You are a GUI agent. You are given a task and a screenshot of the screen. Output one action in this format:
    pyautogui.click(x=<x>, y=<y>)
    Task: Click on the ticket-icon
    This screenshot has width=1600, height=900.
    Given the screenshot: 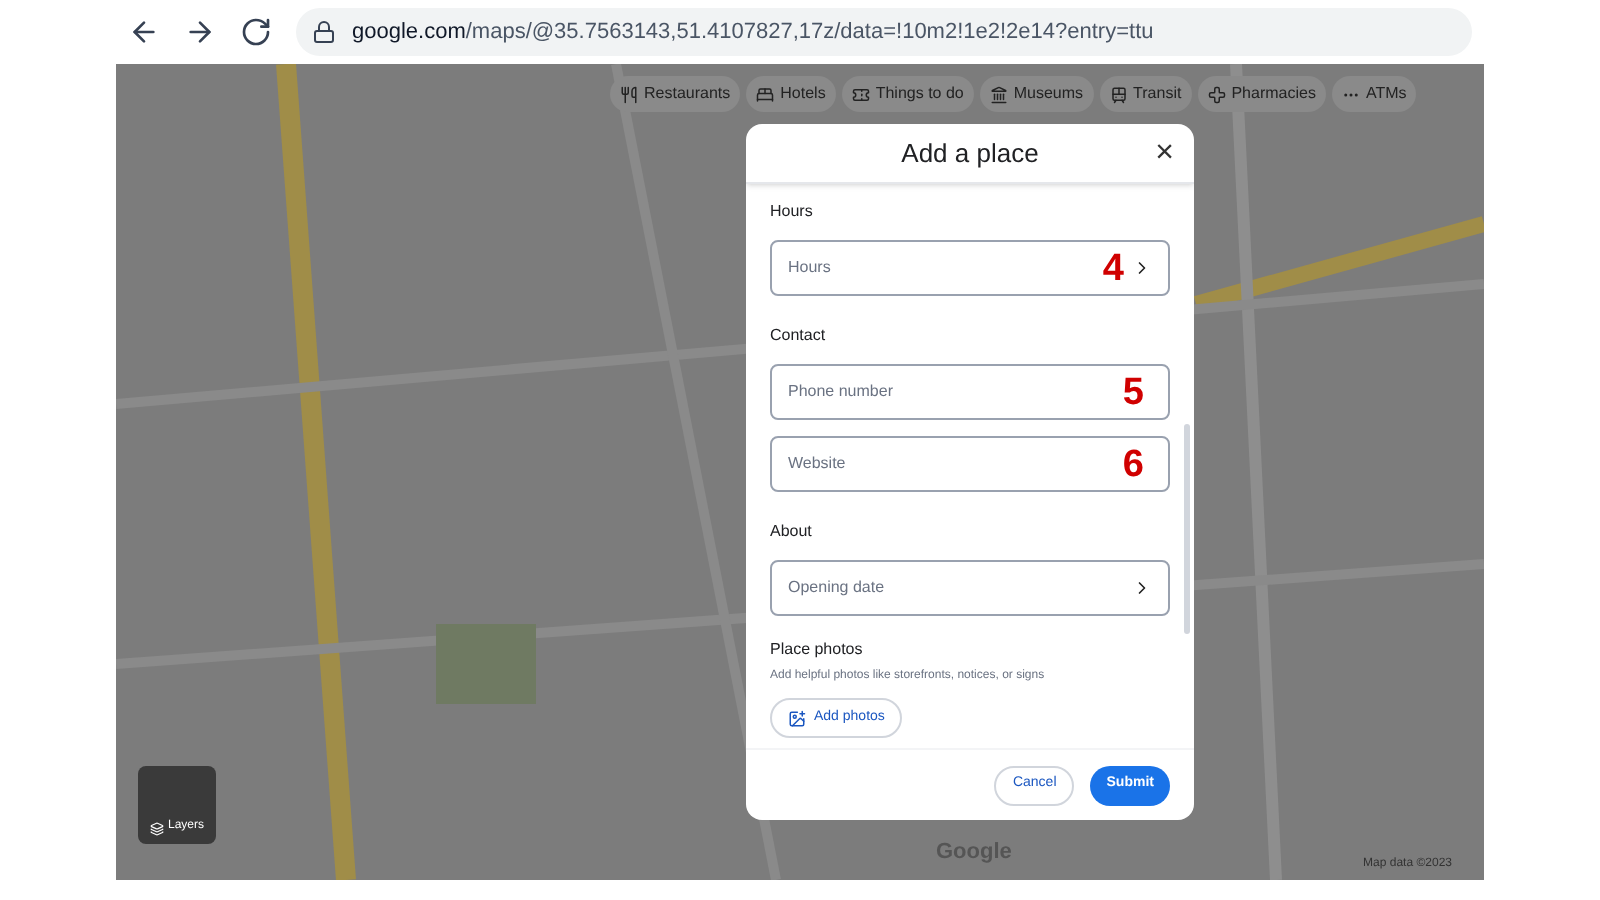 What is the action you would take?
    pyautogui.click(x=860, y=94)
    